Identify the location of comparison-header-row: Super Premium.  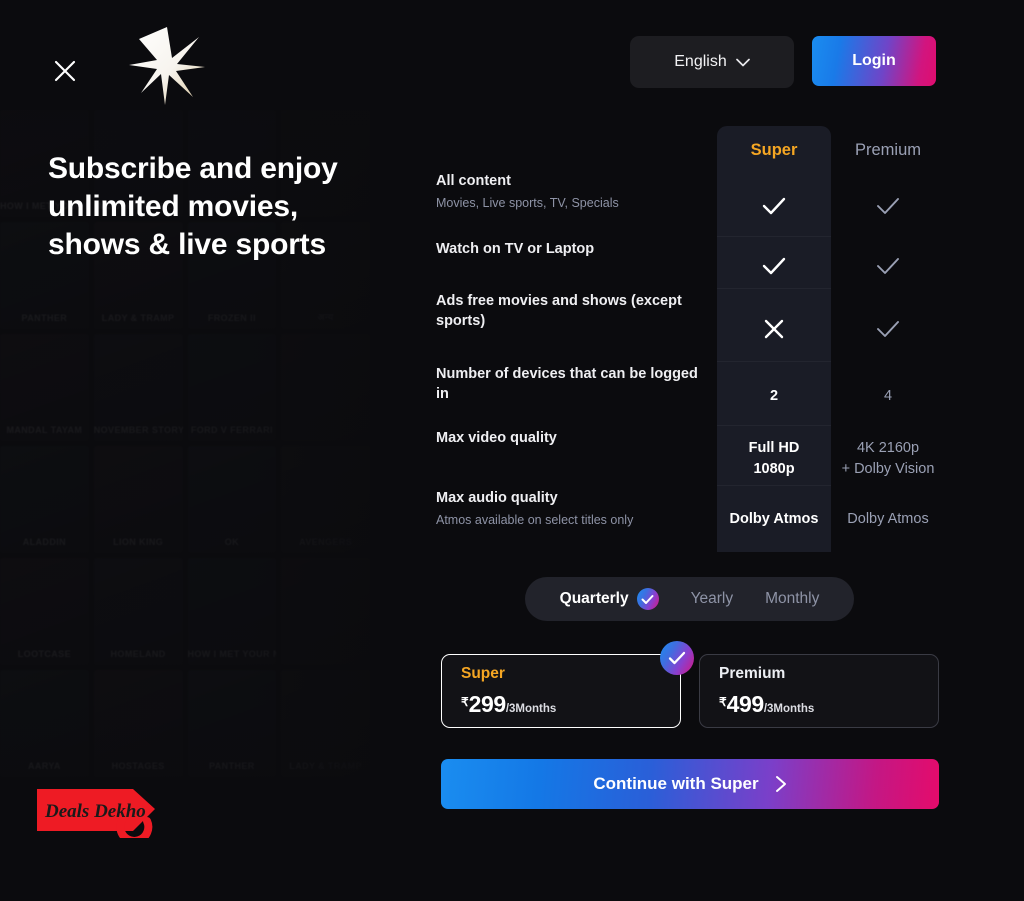
(696, 151).